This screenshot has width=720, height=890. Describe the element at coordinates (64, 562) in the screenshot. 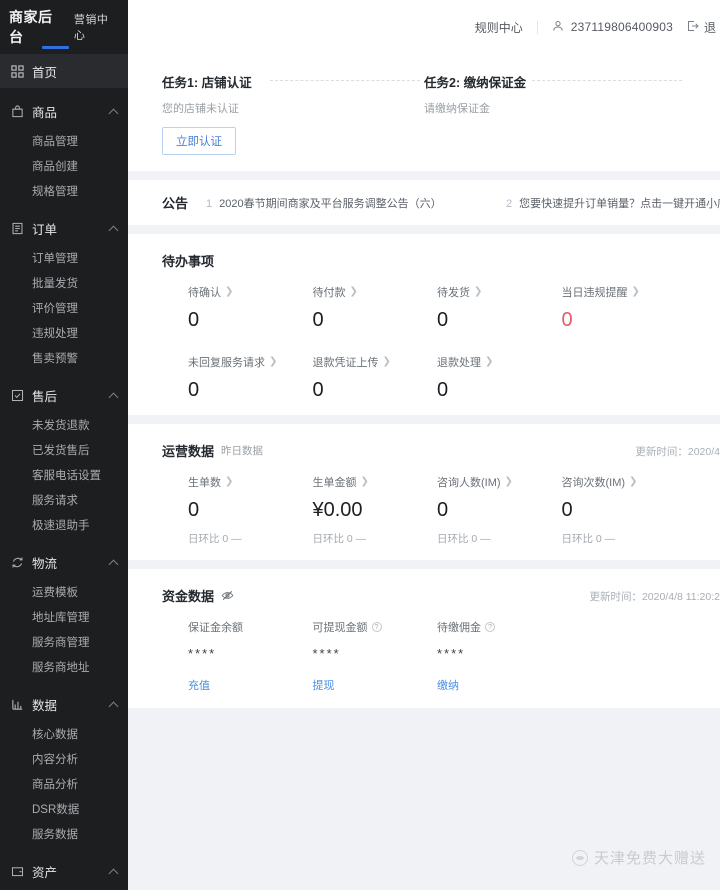

I see `sidebar-group-header-logistics: 物流` at that location.